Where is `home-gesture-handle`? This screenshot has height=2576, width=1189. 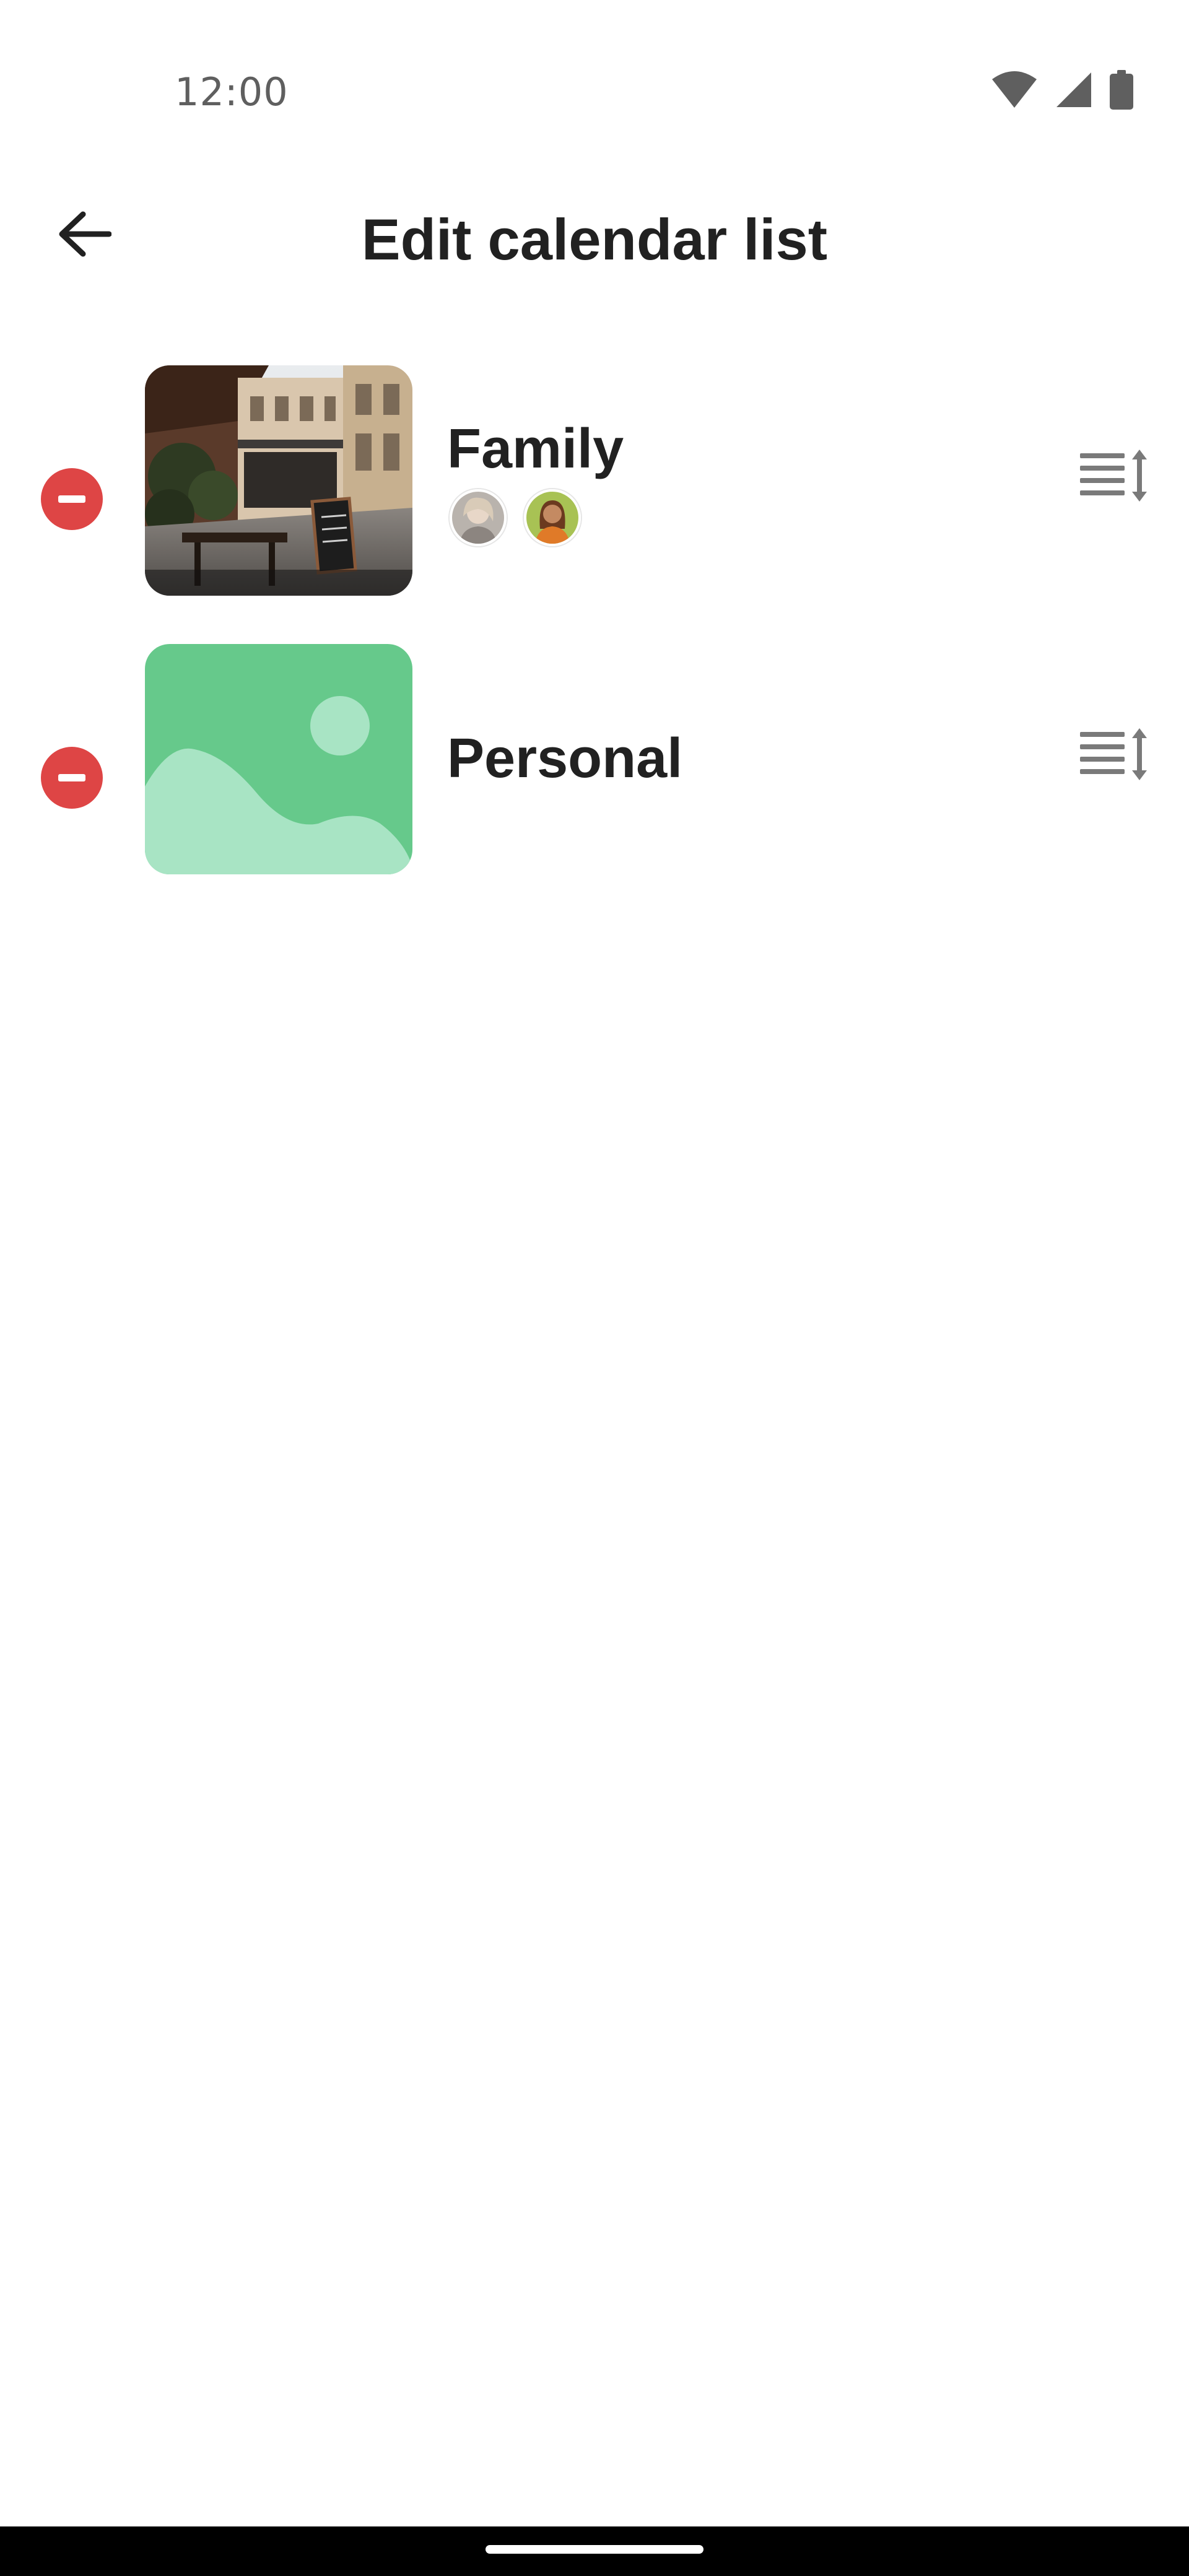
home-gesture-handle is located at coordinates (594, 2549).